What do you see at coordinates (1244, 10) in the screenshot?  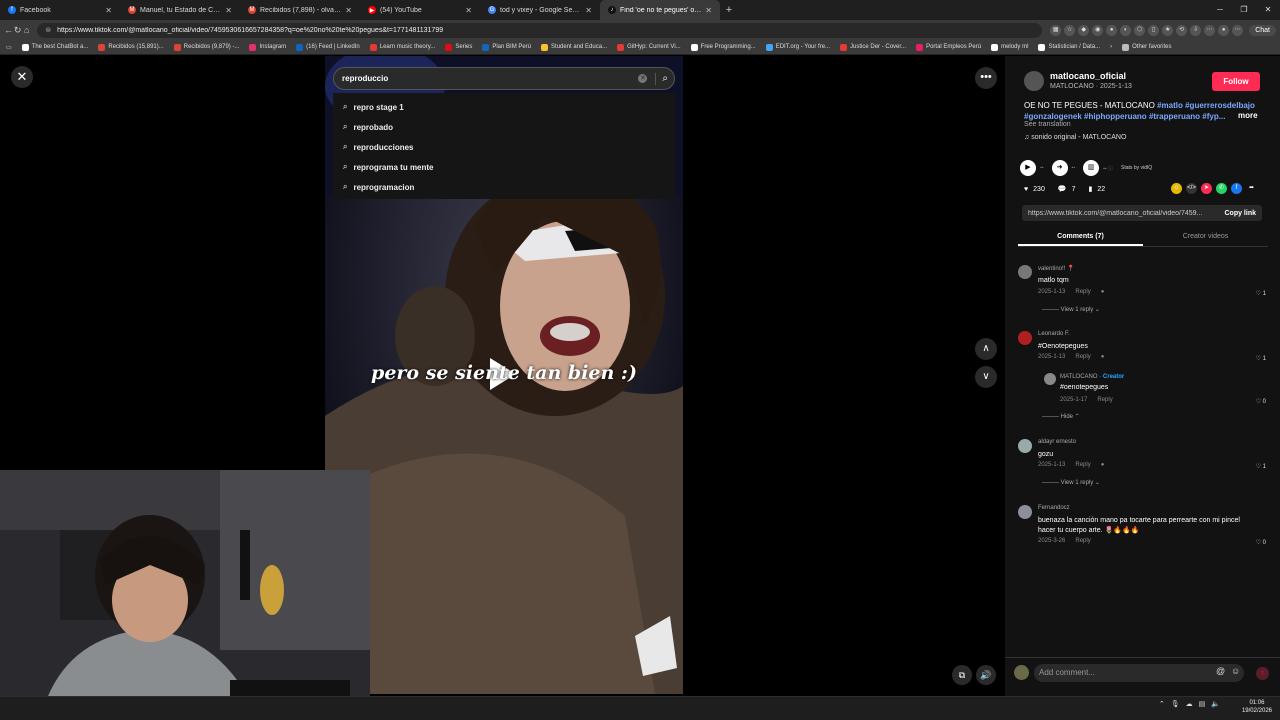 I see `maximize-icon: ❐` at bounding box center [1244, 10].